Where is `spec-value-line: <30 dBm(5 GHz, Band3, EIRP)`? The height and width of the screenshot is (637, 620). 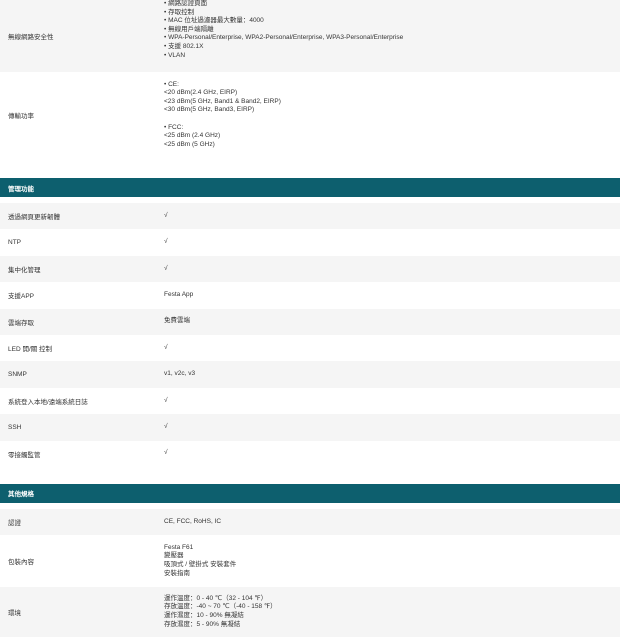 spec-value-line: <30 dBm(5 GHz, Band3, EIRP) is located at coordinates (209, 110).